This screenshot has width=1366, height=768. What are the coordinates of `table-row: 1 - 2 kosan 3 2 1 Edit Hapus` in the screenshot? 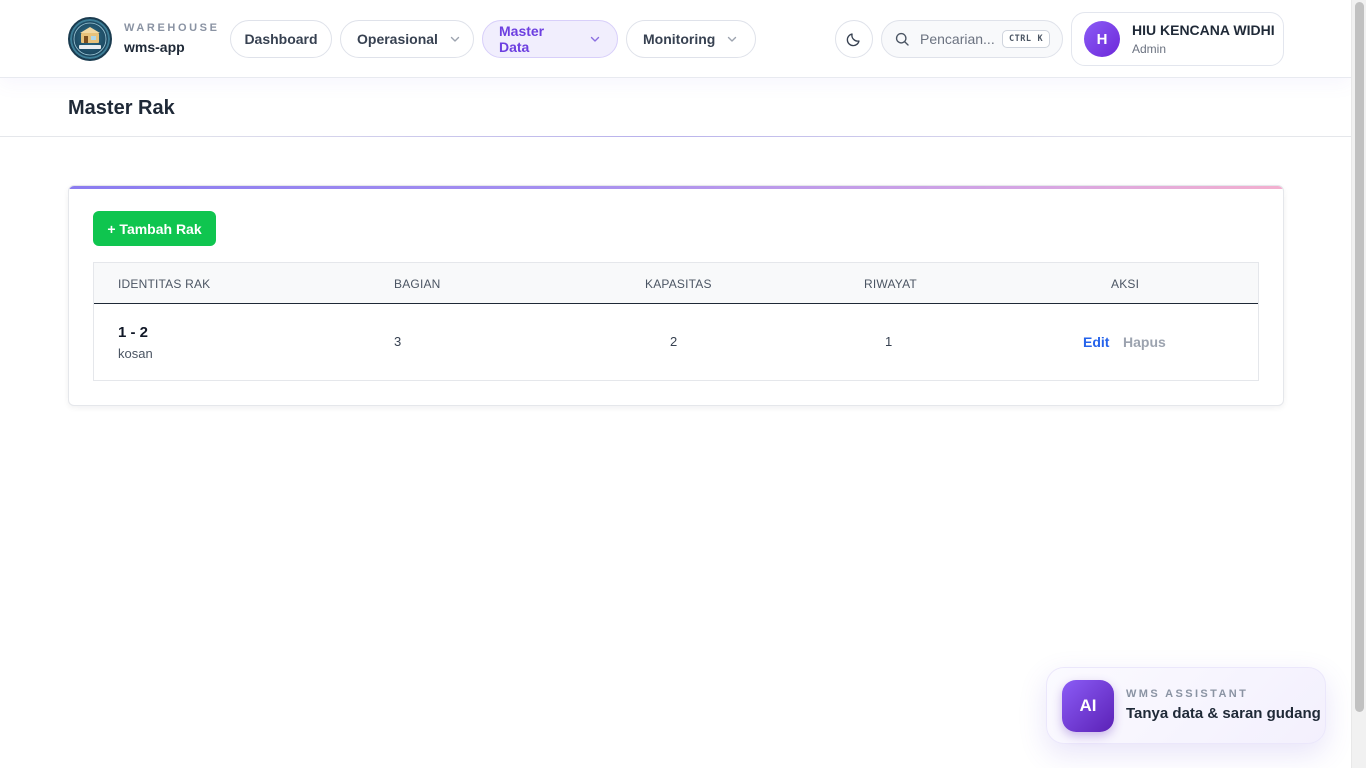 It's located at (676, 342).